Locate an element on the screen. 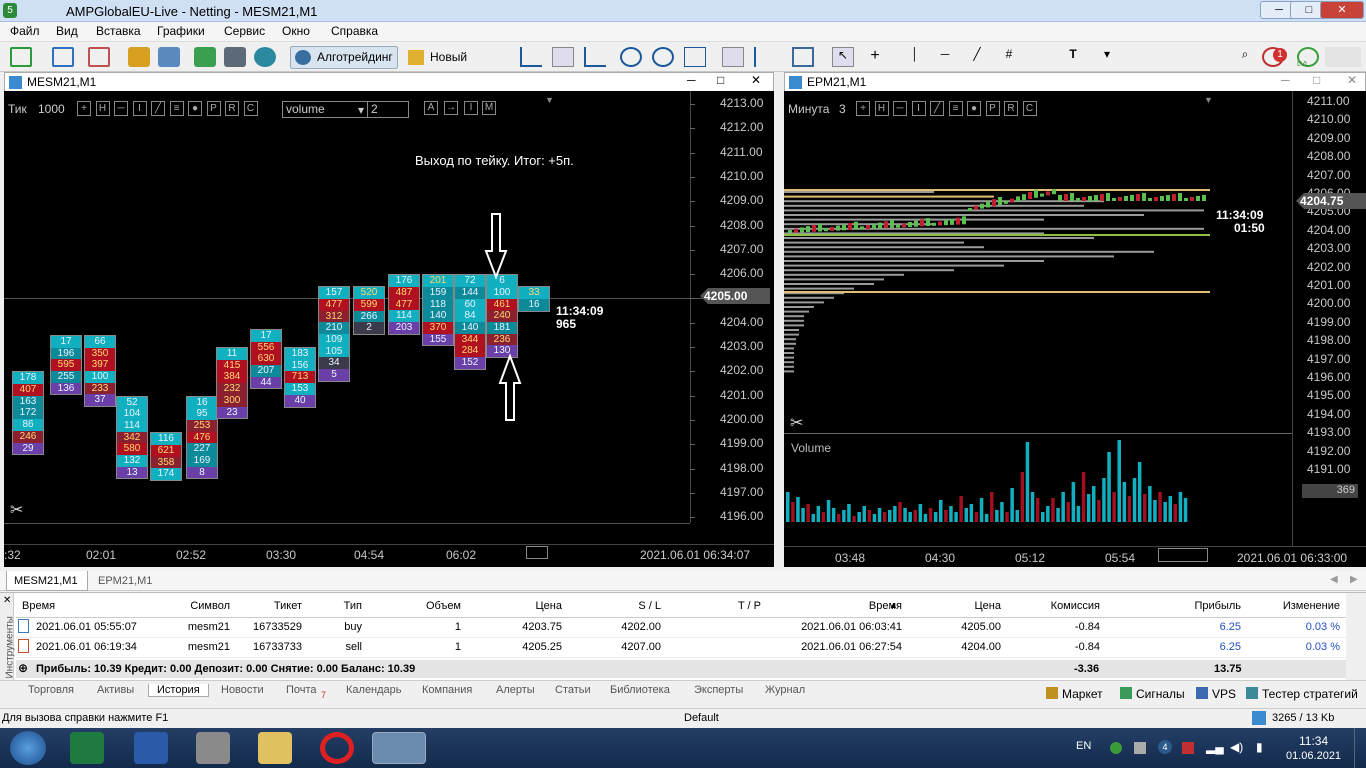 The height and width of the screenshot is (768, 1366). navigator-icon is located at coordinates (169, 57).